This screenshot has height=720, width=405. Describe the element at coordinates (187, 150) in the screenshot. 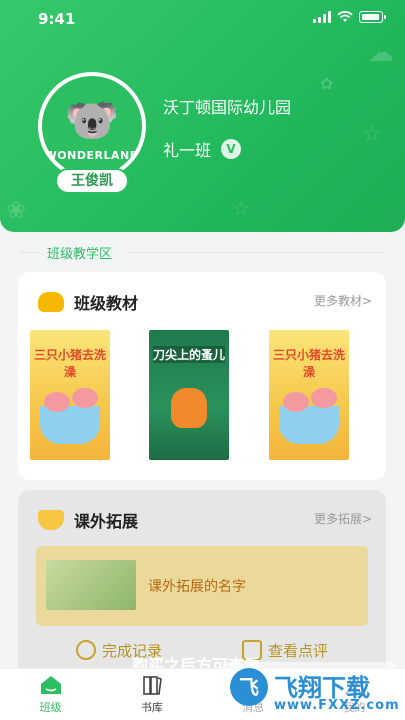

I see `class-name: 礼一班` at that location.